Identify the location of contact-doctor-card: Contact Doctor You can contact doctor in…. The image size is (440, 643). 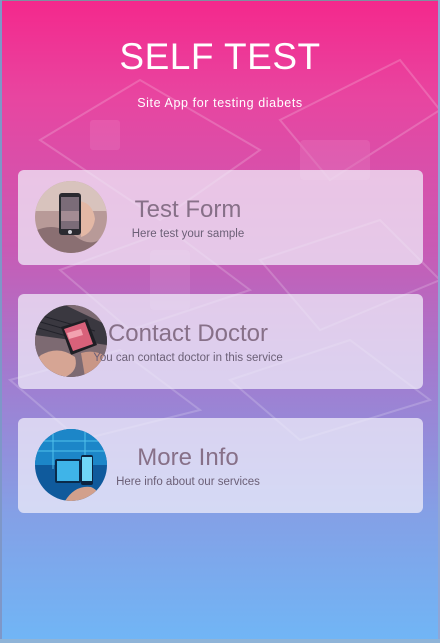
(220, 341).